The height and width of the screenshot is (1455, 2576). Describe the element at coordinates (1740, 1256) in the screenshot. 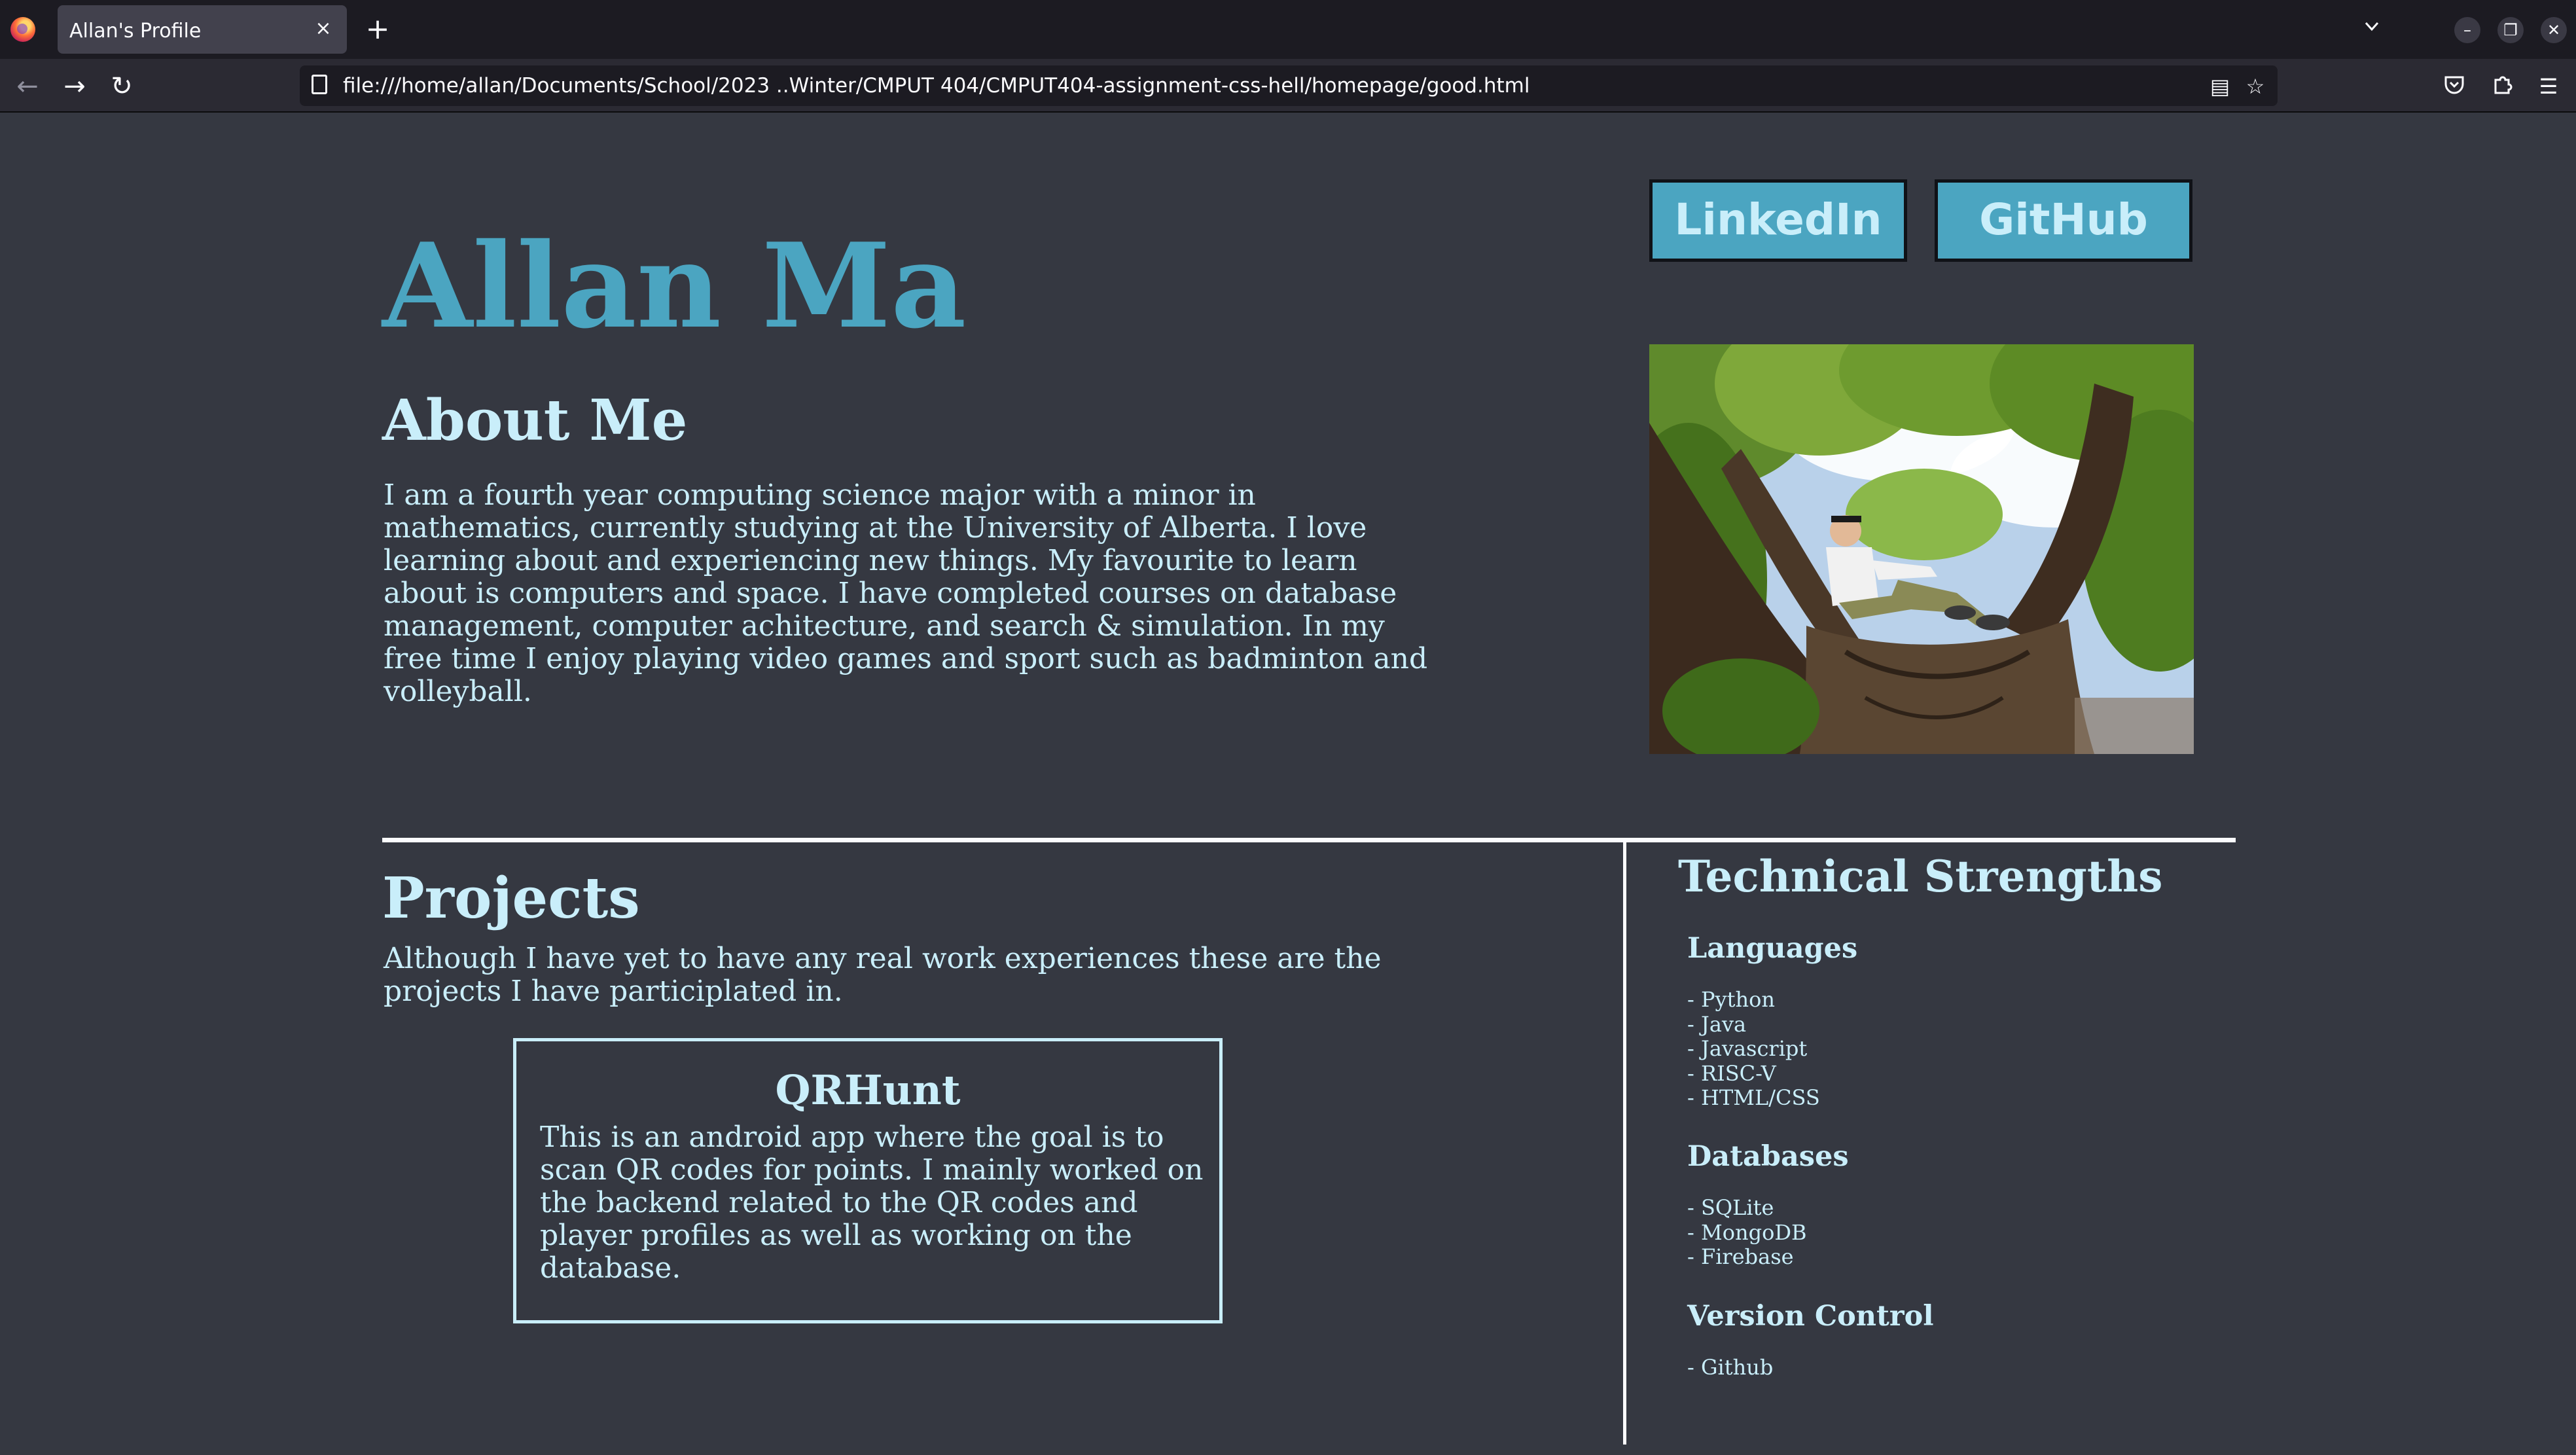

I see `list-item: - Firebase` at that location.